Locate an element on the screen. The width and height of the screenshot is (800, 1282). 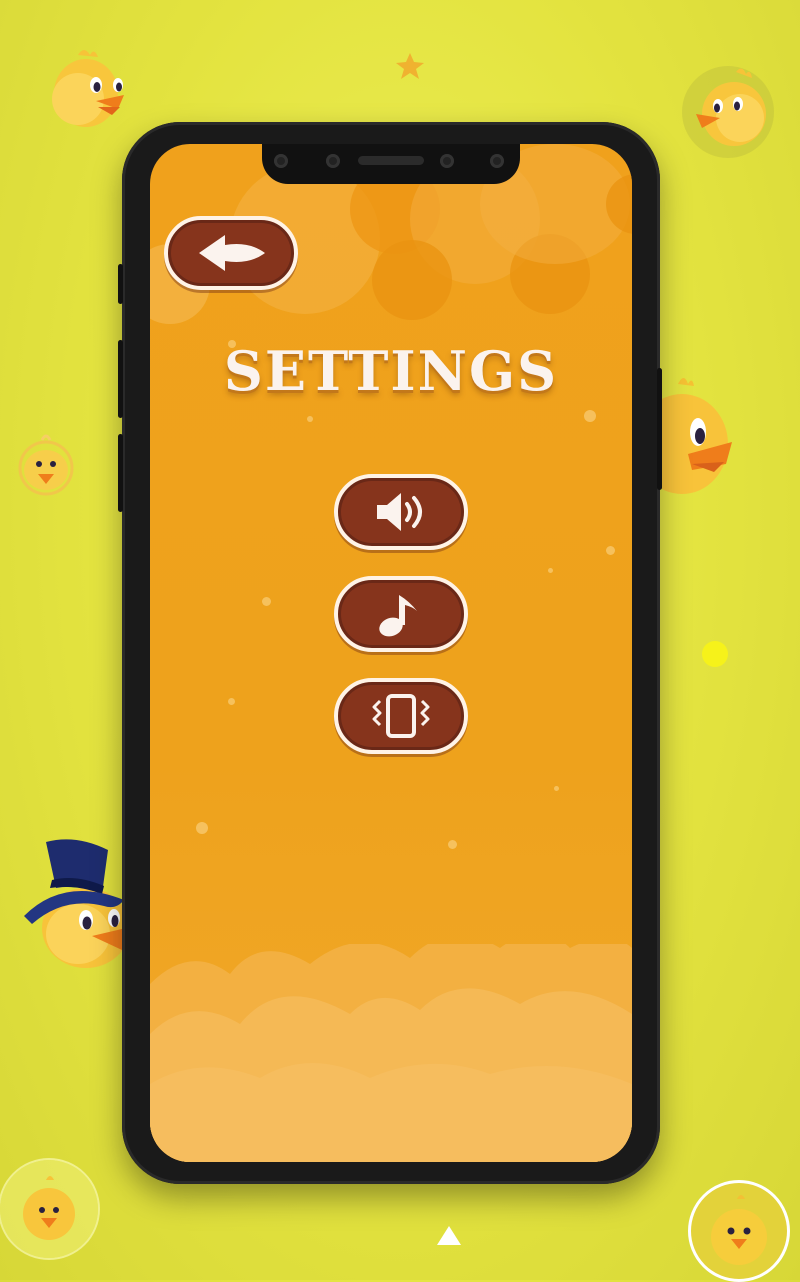
phone-notch is located at coordinates (391, 164).